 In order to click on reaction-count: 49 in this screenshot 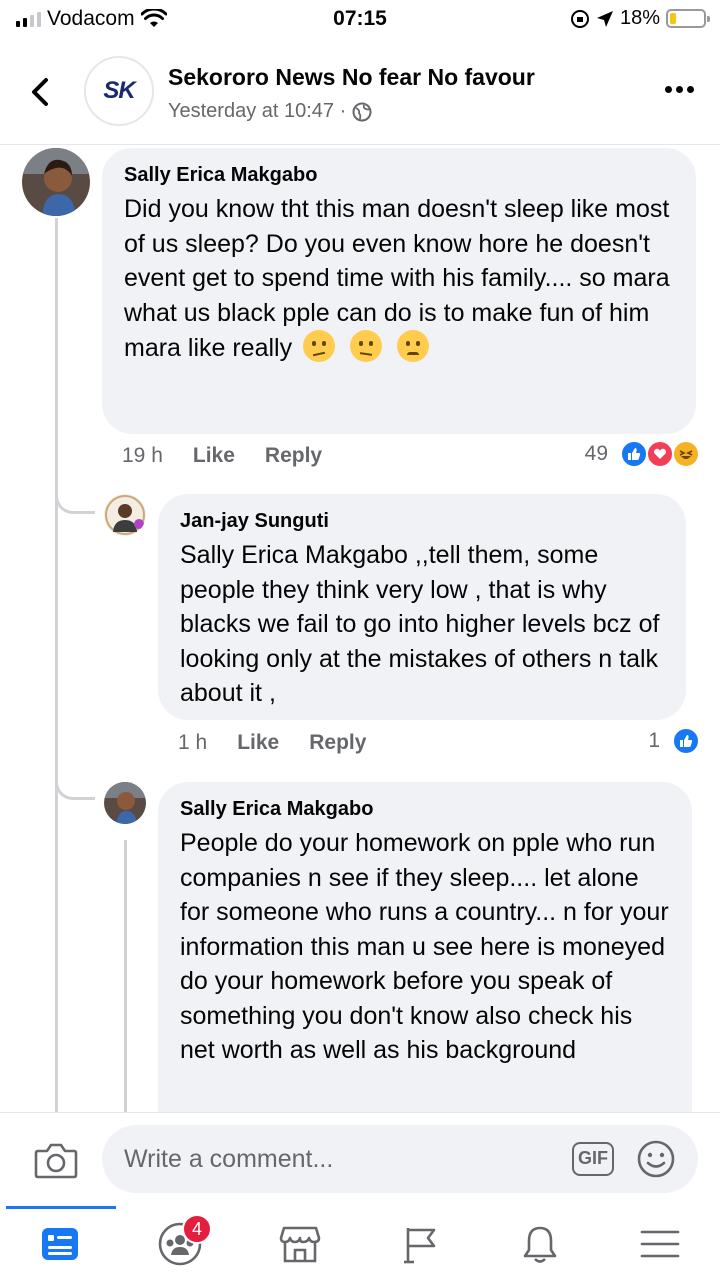, I will do `click(596, 453)`.